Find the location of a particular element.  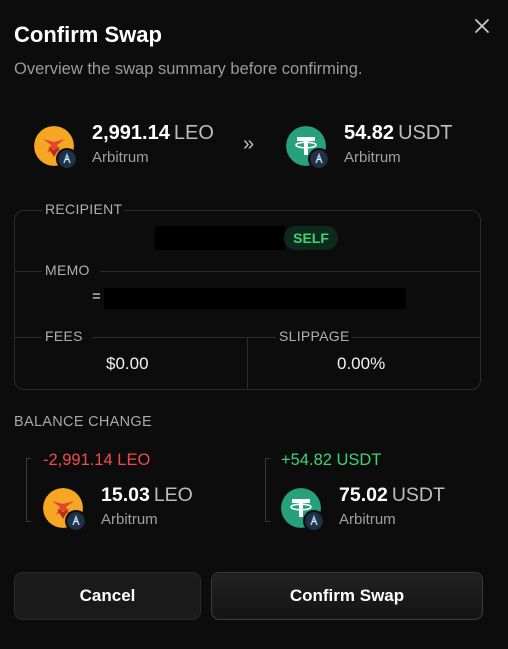

balance-change-title: BALANCE CHANGE is located at coordinates (83, 422).